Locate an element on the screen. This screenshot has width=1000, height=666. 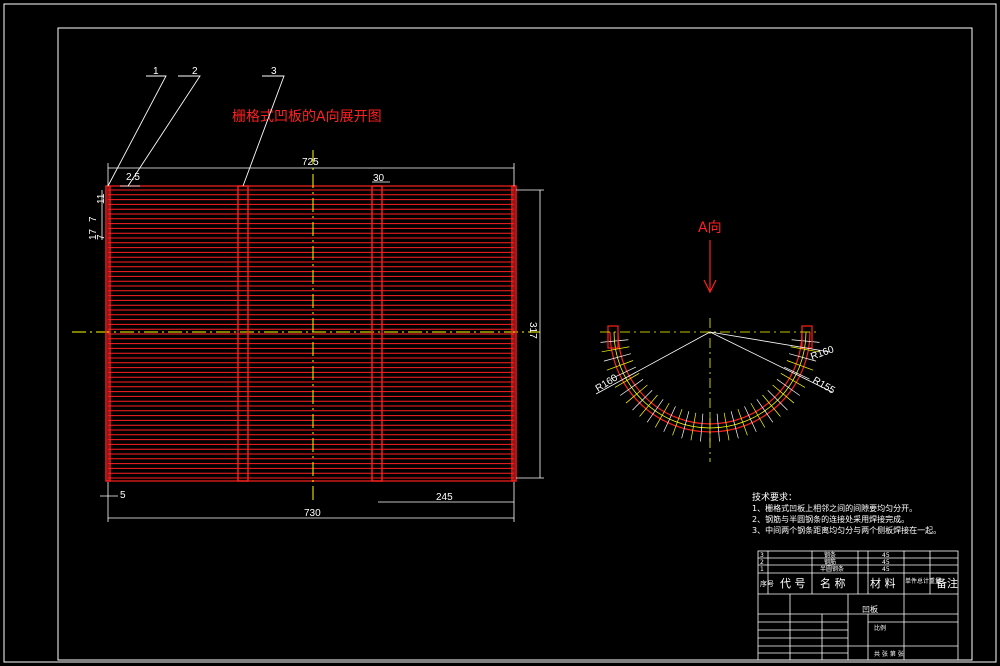
part-1-name: 半圆钢条 is located at coordinates (832, 569).